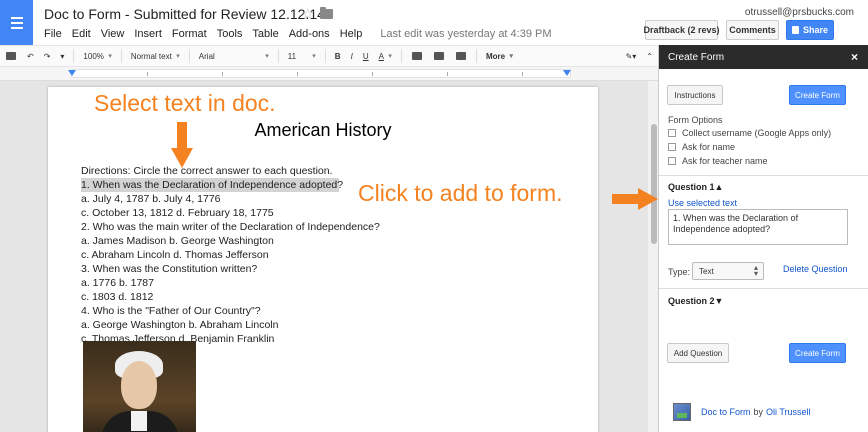  Describe the element at coordinates (695, 301) in the screenshot. I see `question-2-toggle: Question 2▼` at that location.